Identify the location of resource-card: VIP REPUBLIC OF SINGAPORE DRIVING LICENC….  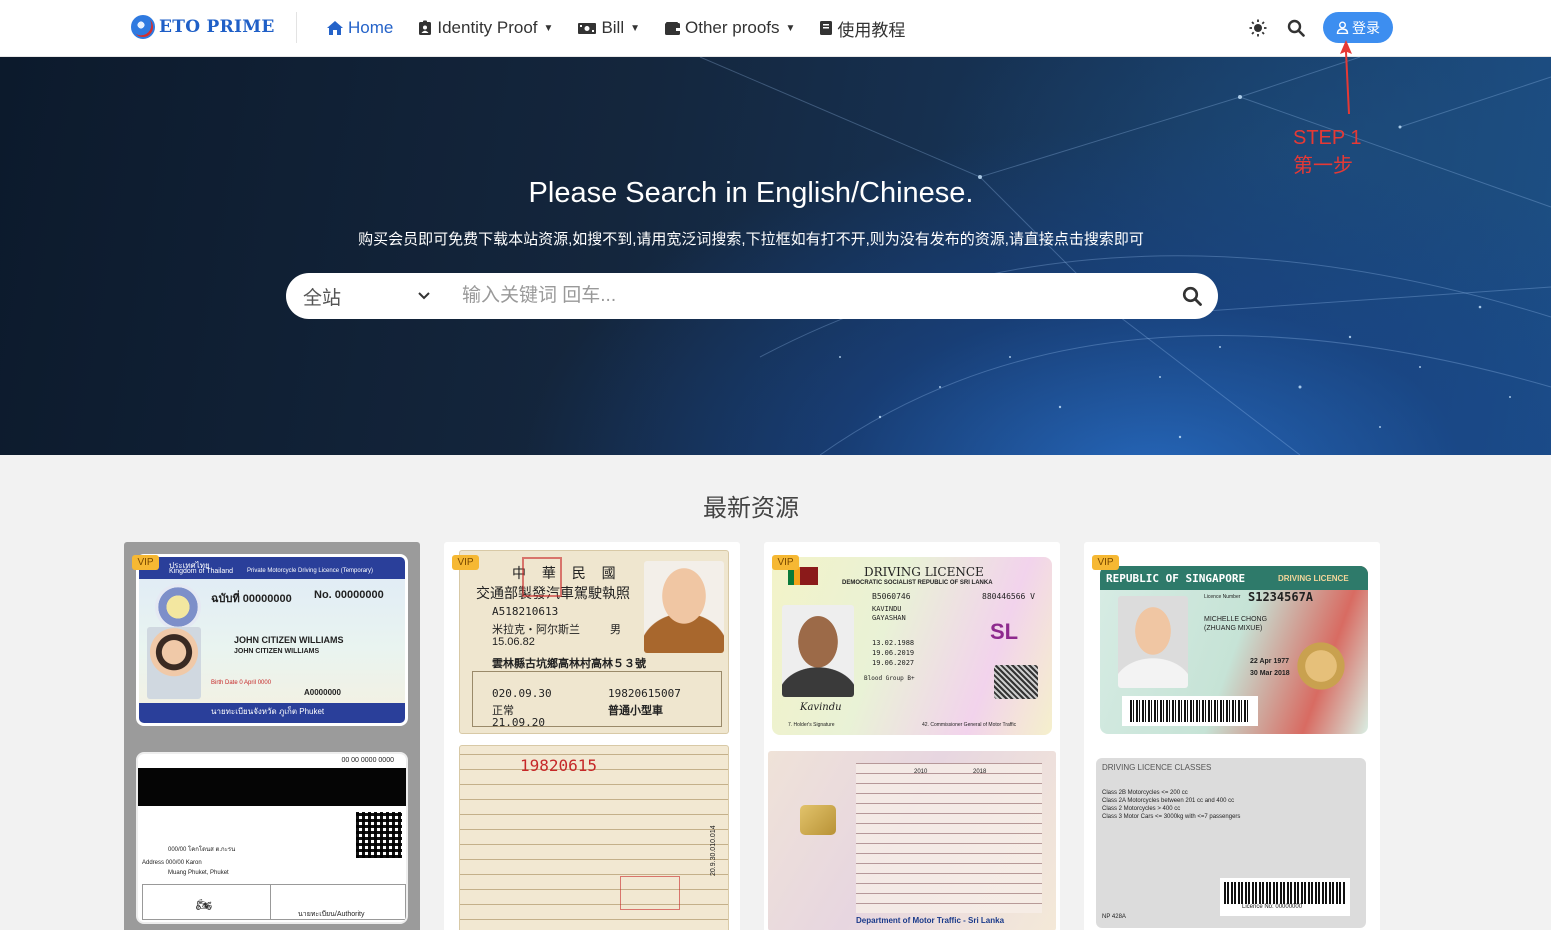
(1232, 736).